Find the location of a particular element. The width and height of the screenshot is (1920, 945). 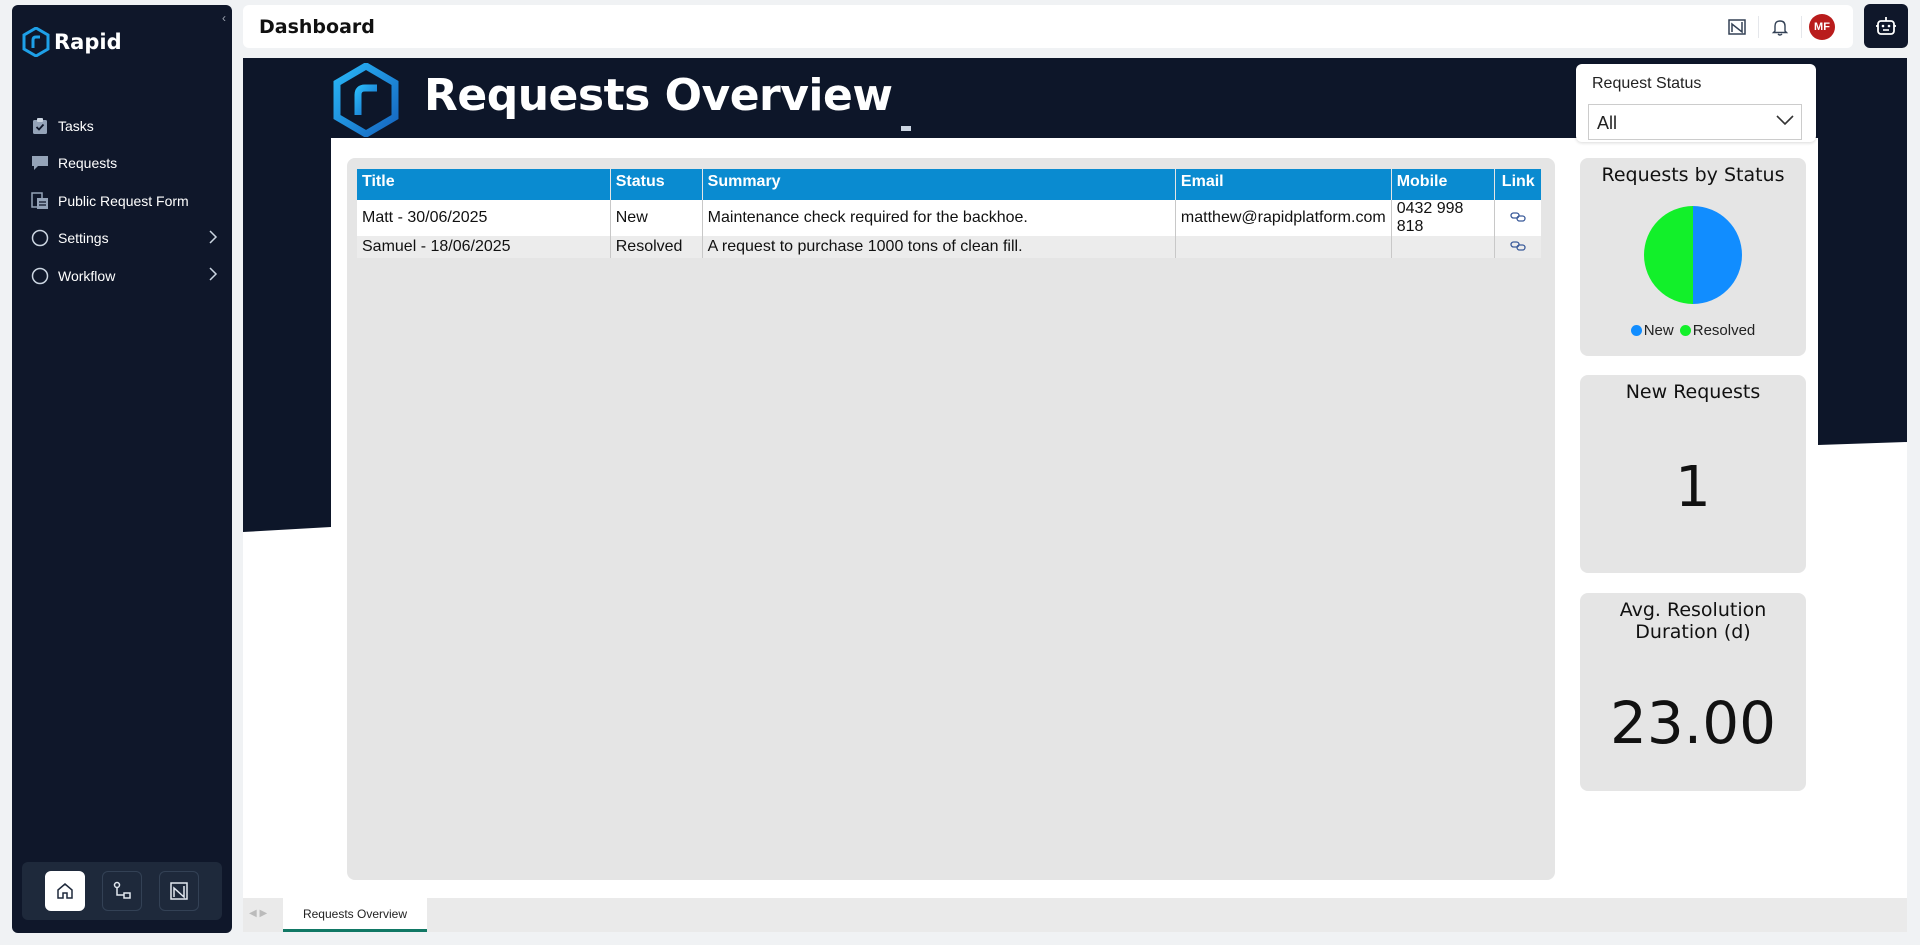

chart-legend: New Resolved is located at coordinates (1693, 330).